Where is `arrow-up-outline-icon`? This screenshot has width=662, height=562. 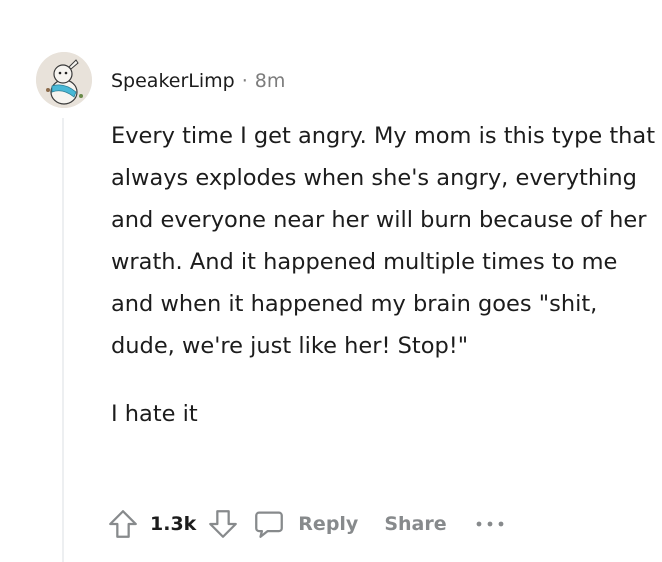
arrow-up-outline-icon is located at coordinates (123, 524).